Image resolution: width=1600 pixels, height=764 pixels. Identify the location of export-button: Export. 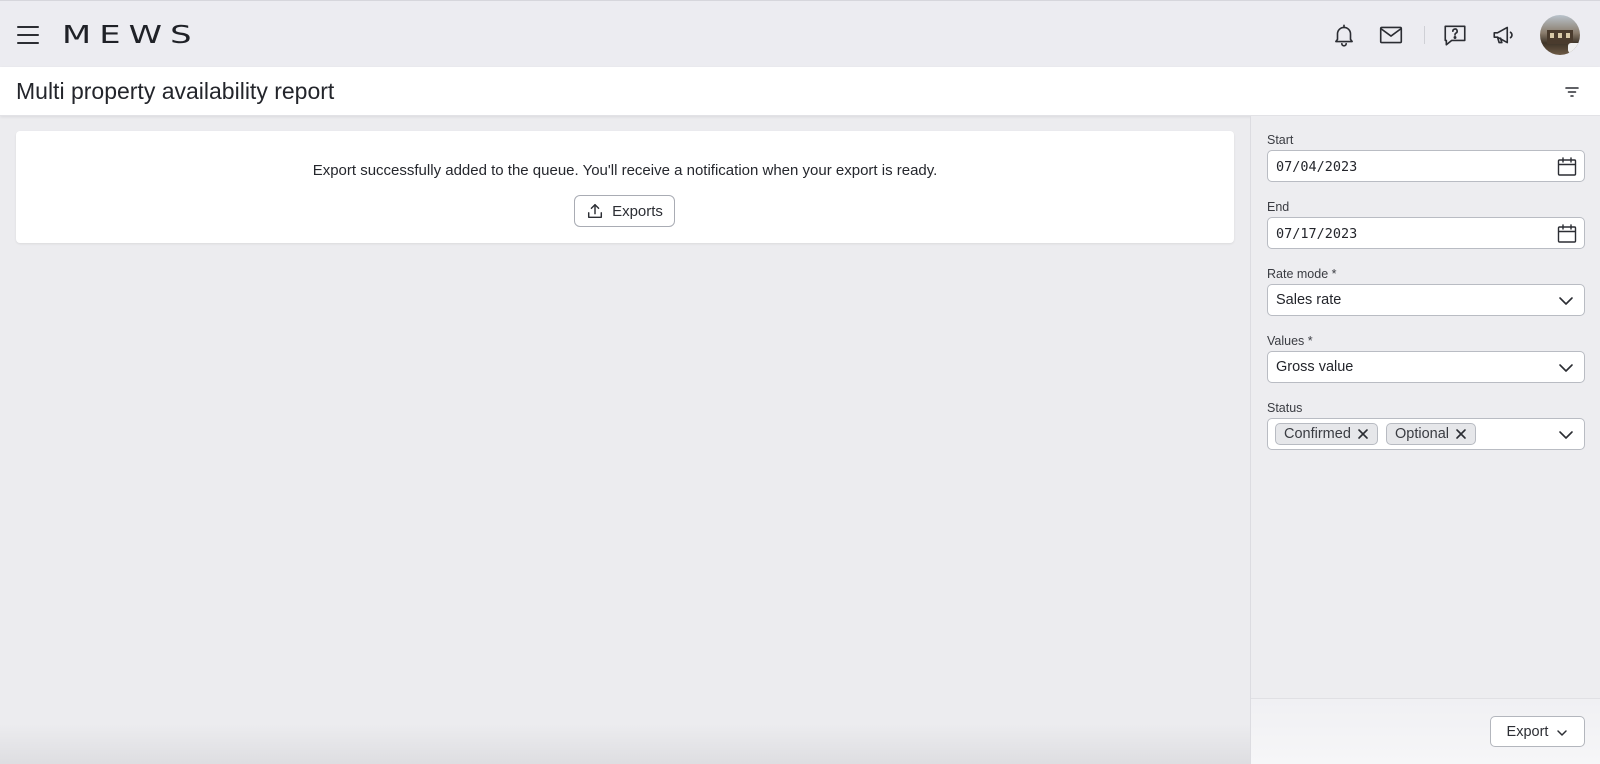
(1537, 731).